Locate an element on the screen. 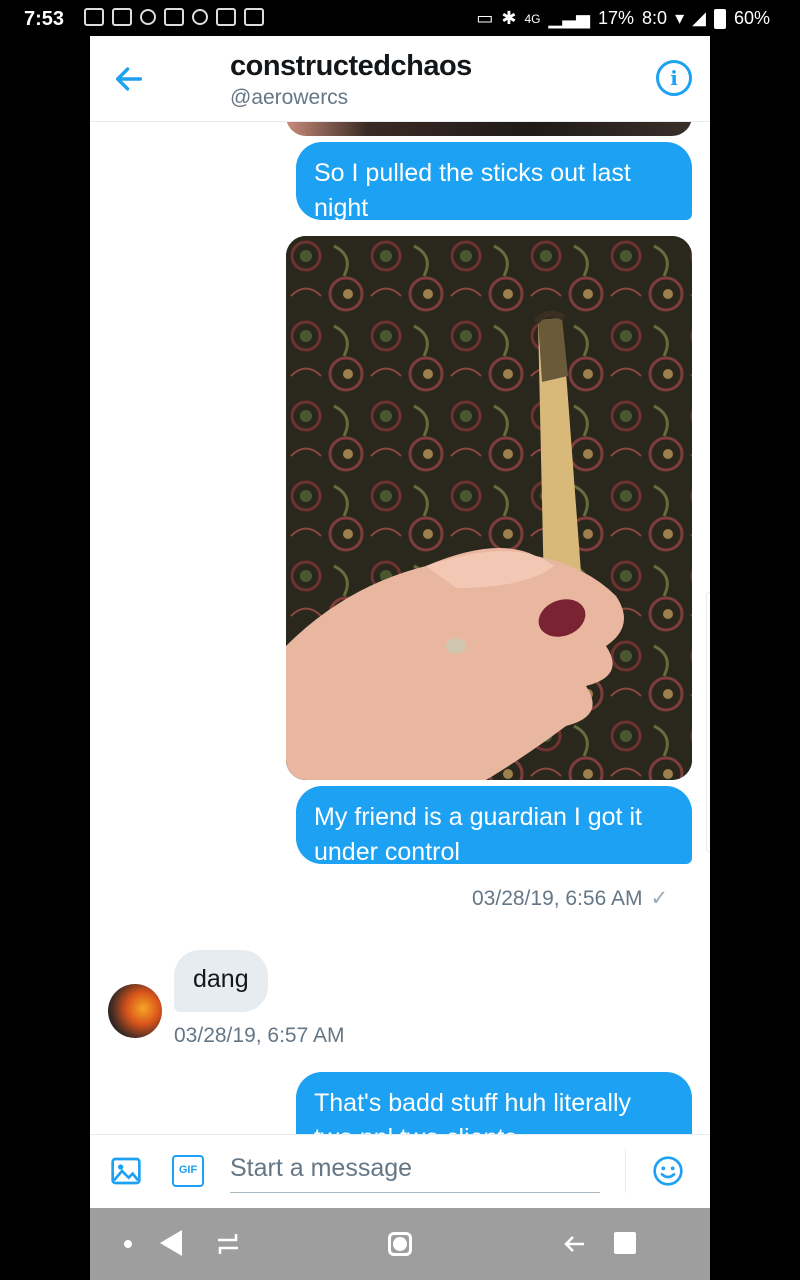  previous-photo-edge is located at coordinates (489, 129).